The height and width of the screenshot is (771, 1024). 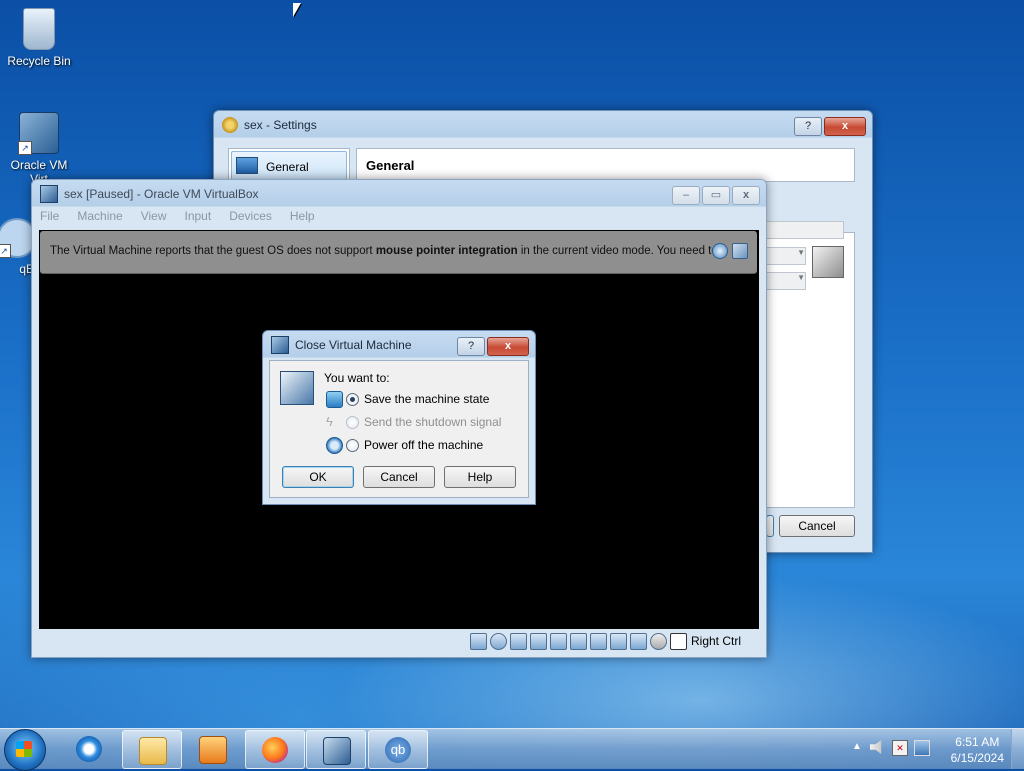 I want to click on taskbar-firefox, so click(x=275, y=749).